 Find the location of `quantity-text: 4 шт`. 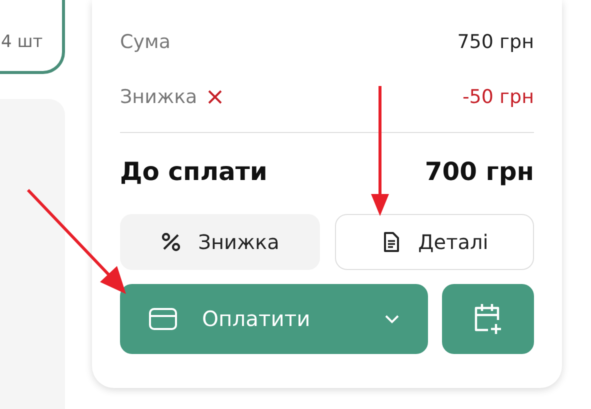

quantity-text: 4 шт is located at coordinates (22, 42).